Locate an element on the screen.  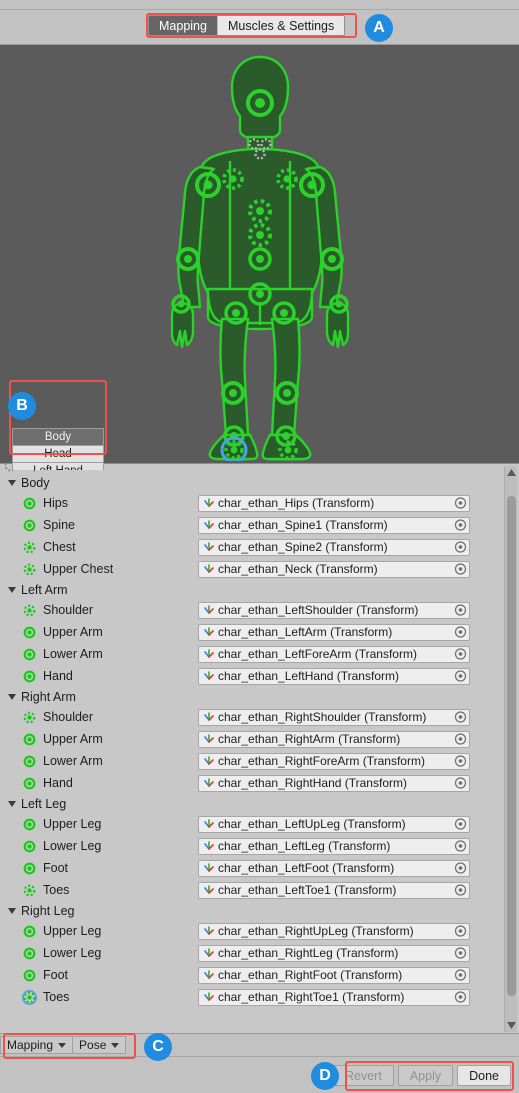
bone-label: Hand is located at coordinates (58, 783).